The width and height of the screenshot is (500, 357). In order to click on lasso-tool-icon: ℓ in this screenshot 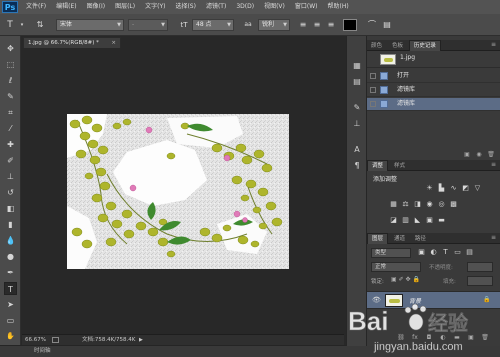, I will do `click(10, 80)`.